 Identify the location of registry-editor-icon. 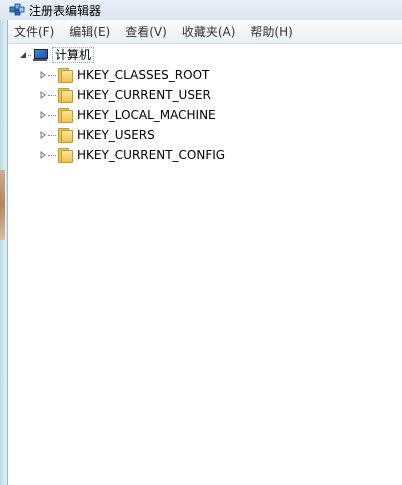
(17, 10).